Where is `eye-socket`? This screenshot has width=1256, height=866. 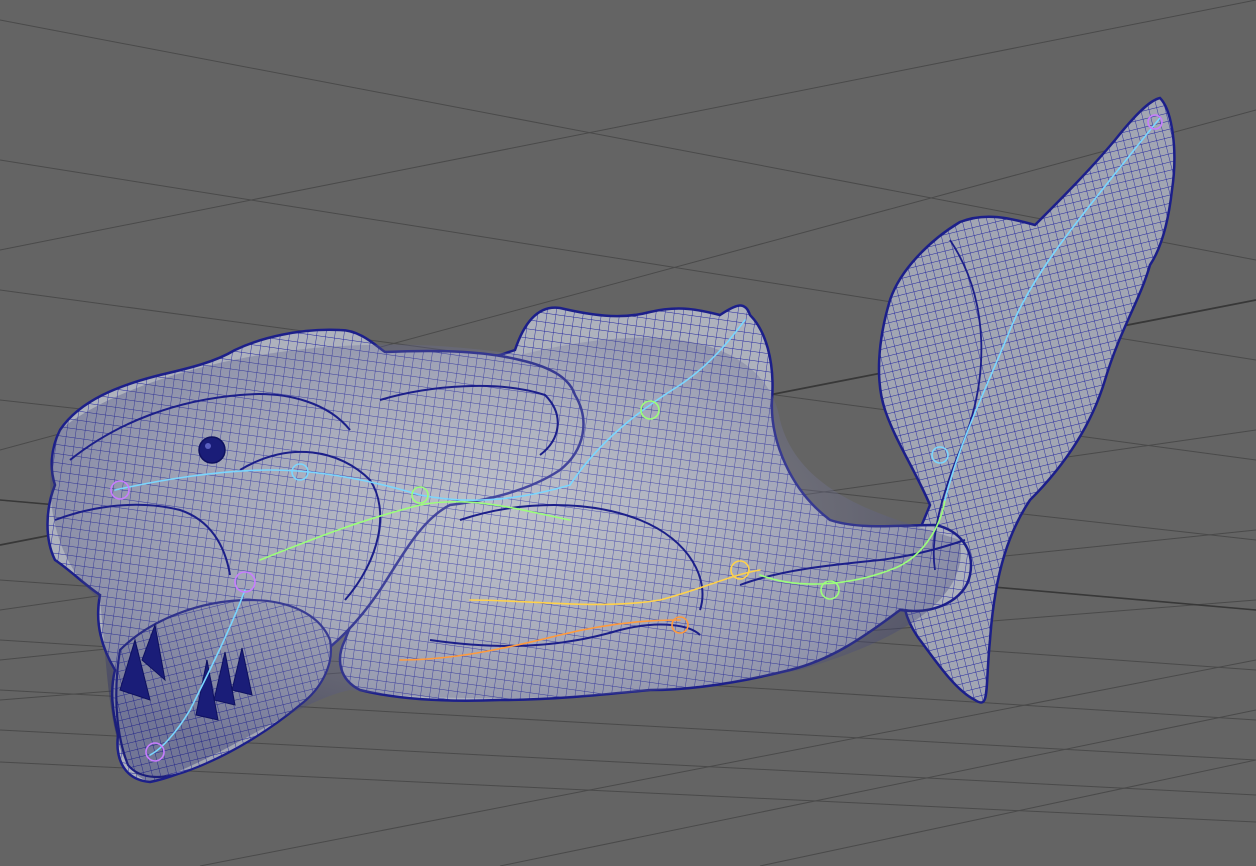
eye-socket is located at coordinates (212, 450).